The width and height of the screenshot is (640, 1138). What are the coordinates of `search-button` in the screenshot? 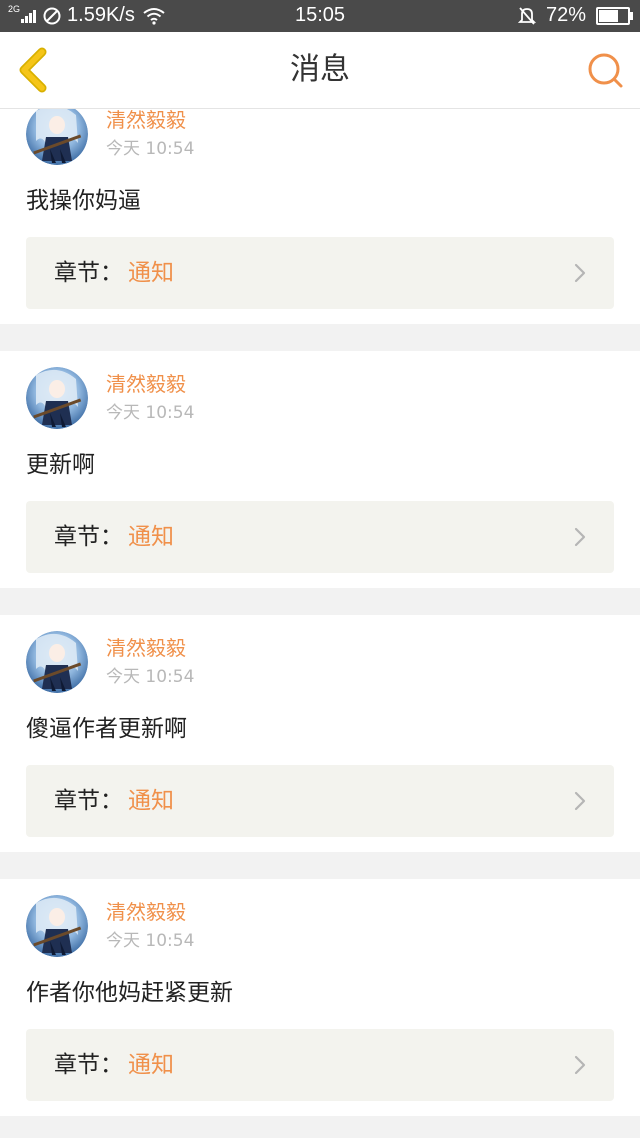 It's located at (606, 70).